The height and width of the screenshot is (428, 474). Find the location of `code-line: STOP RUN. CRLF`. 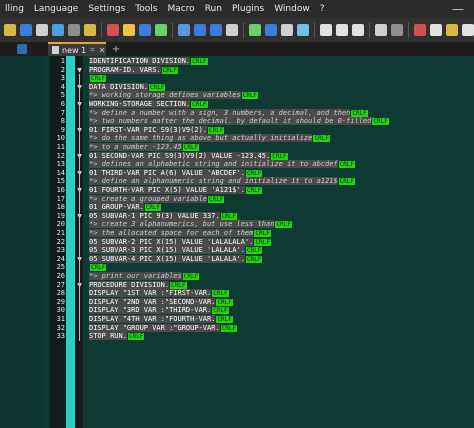

code-line: STOP RUN. CRLF is located at coordinates (117, 336).